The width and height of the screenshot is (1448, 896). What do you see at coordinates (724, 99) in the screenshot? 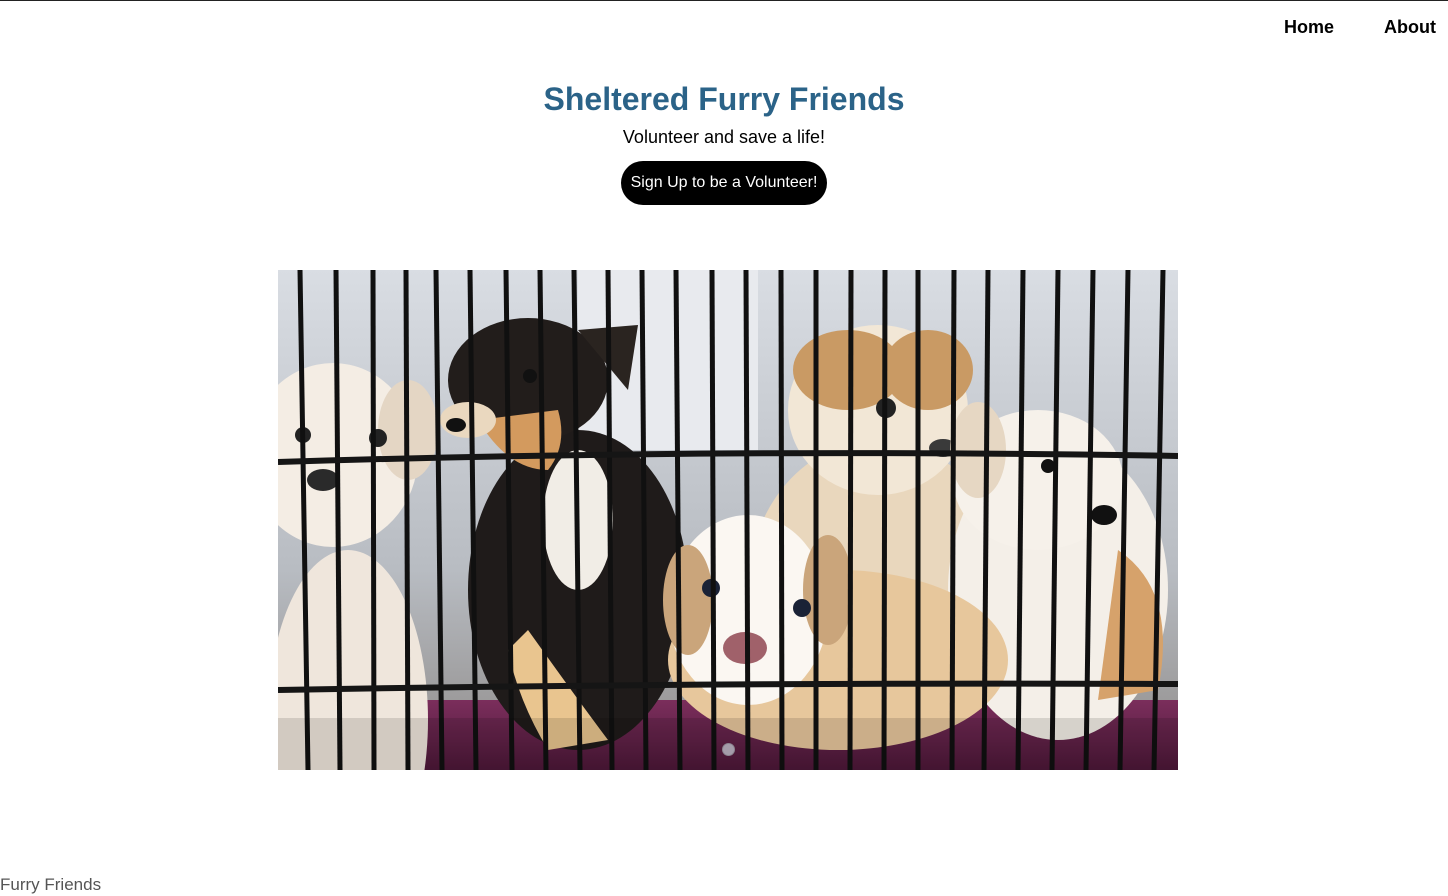
I see `page-title: Sheltered Furry Friends` at bounding box center [724, 99].